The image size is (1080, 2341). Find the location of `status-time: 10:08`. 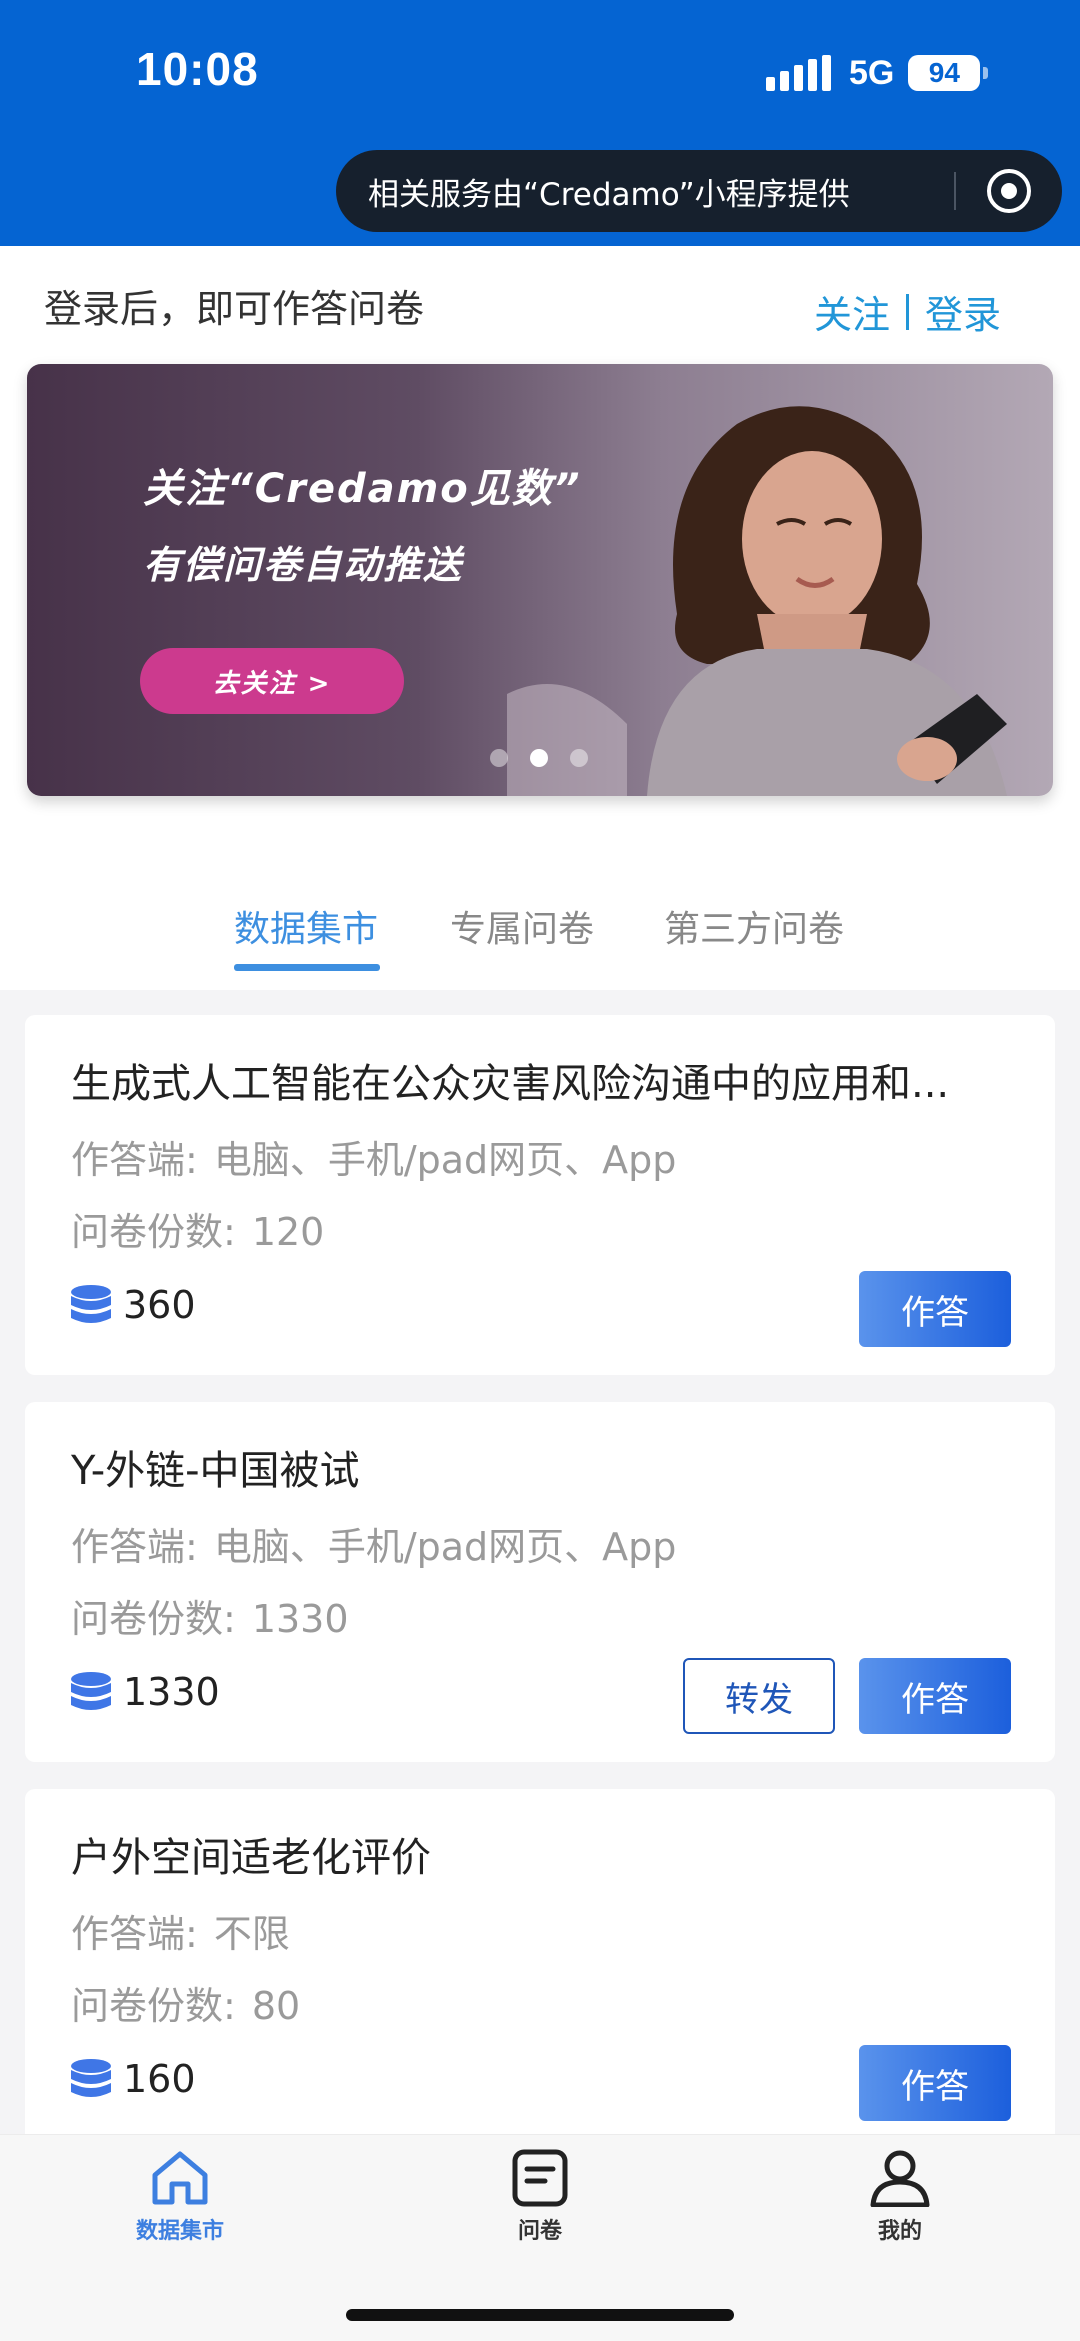

status-time: 10:08 is located at coordinates (197, 69).